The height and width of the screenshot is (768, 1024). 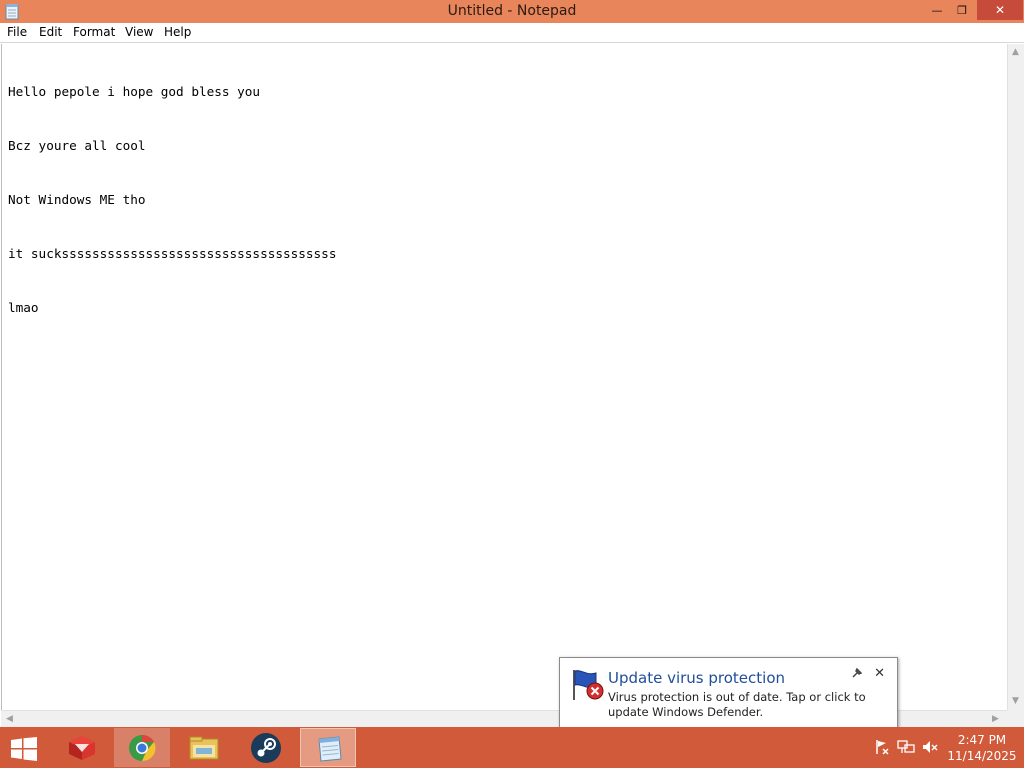 I want to click on menu-bar: File Edit Format View Help, so click(x=512, y=33).